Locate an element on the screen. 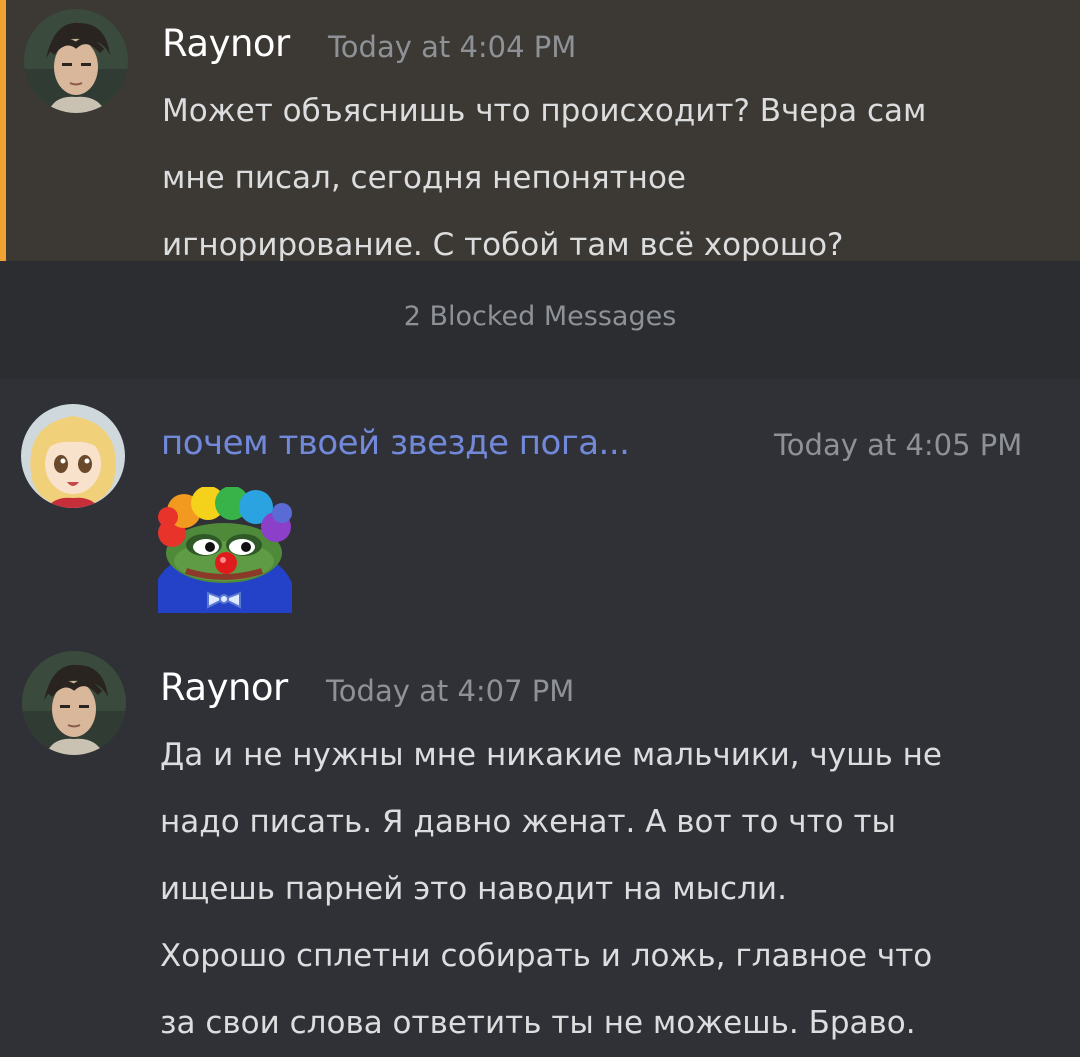 Image resolution: width=1080 pixels, height=1057 pixels. message-timestamp: Today at 4:04 PM is located at coordinates (452, 47).